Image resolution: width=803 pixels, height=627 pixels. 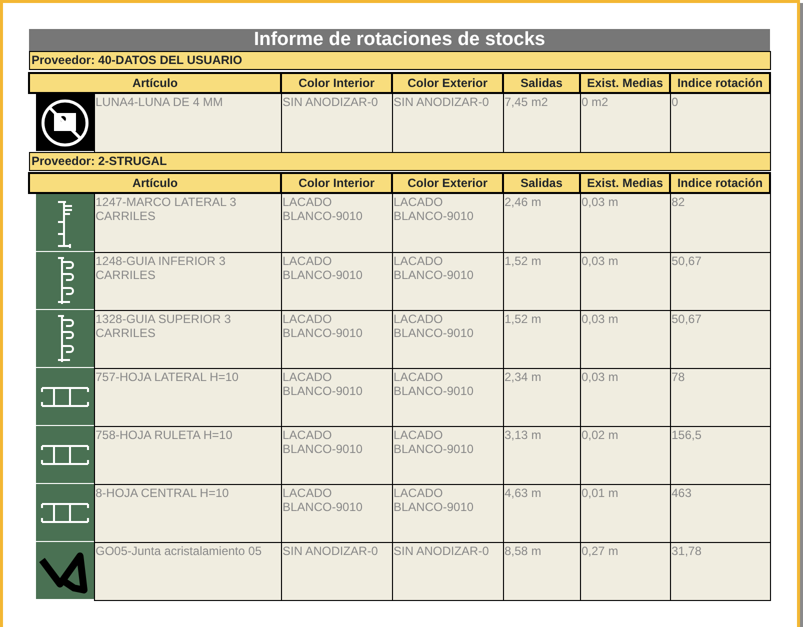 What do you see at coordinates (399, 40) in the screenshot?
I see `report-title: Informe de rotaciones de stocks` at bounding box center [399, 40].